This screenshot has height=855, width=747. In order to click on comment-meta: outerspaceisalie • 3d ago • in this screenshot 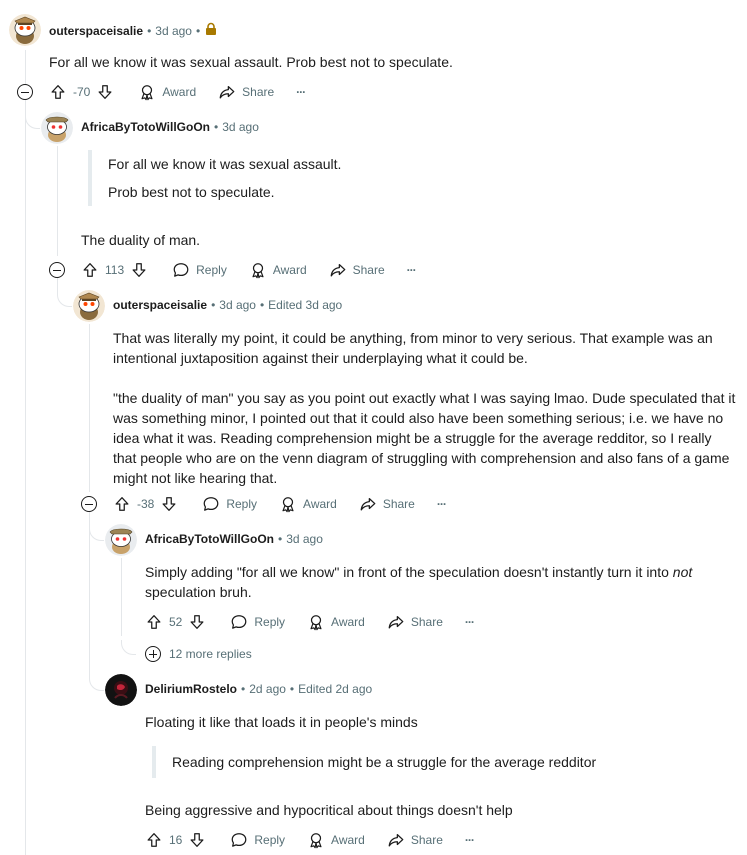, I will do `click(133, 30)`.